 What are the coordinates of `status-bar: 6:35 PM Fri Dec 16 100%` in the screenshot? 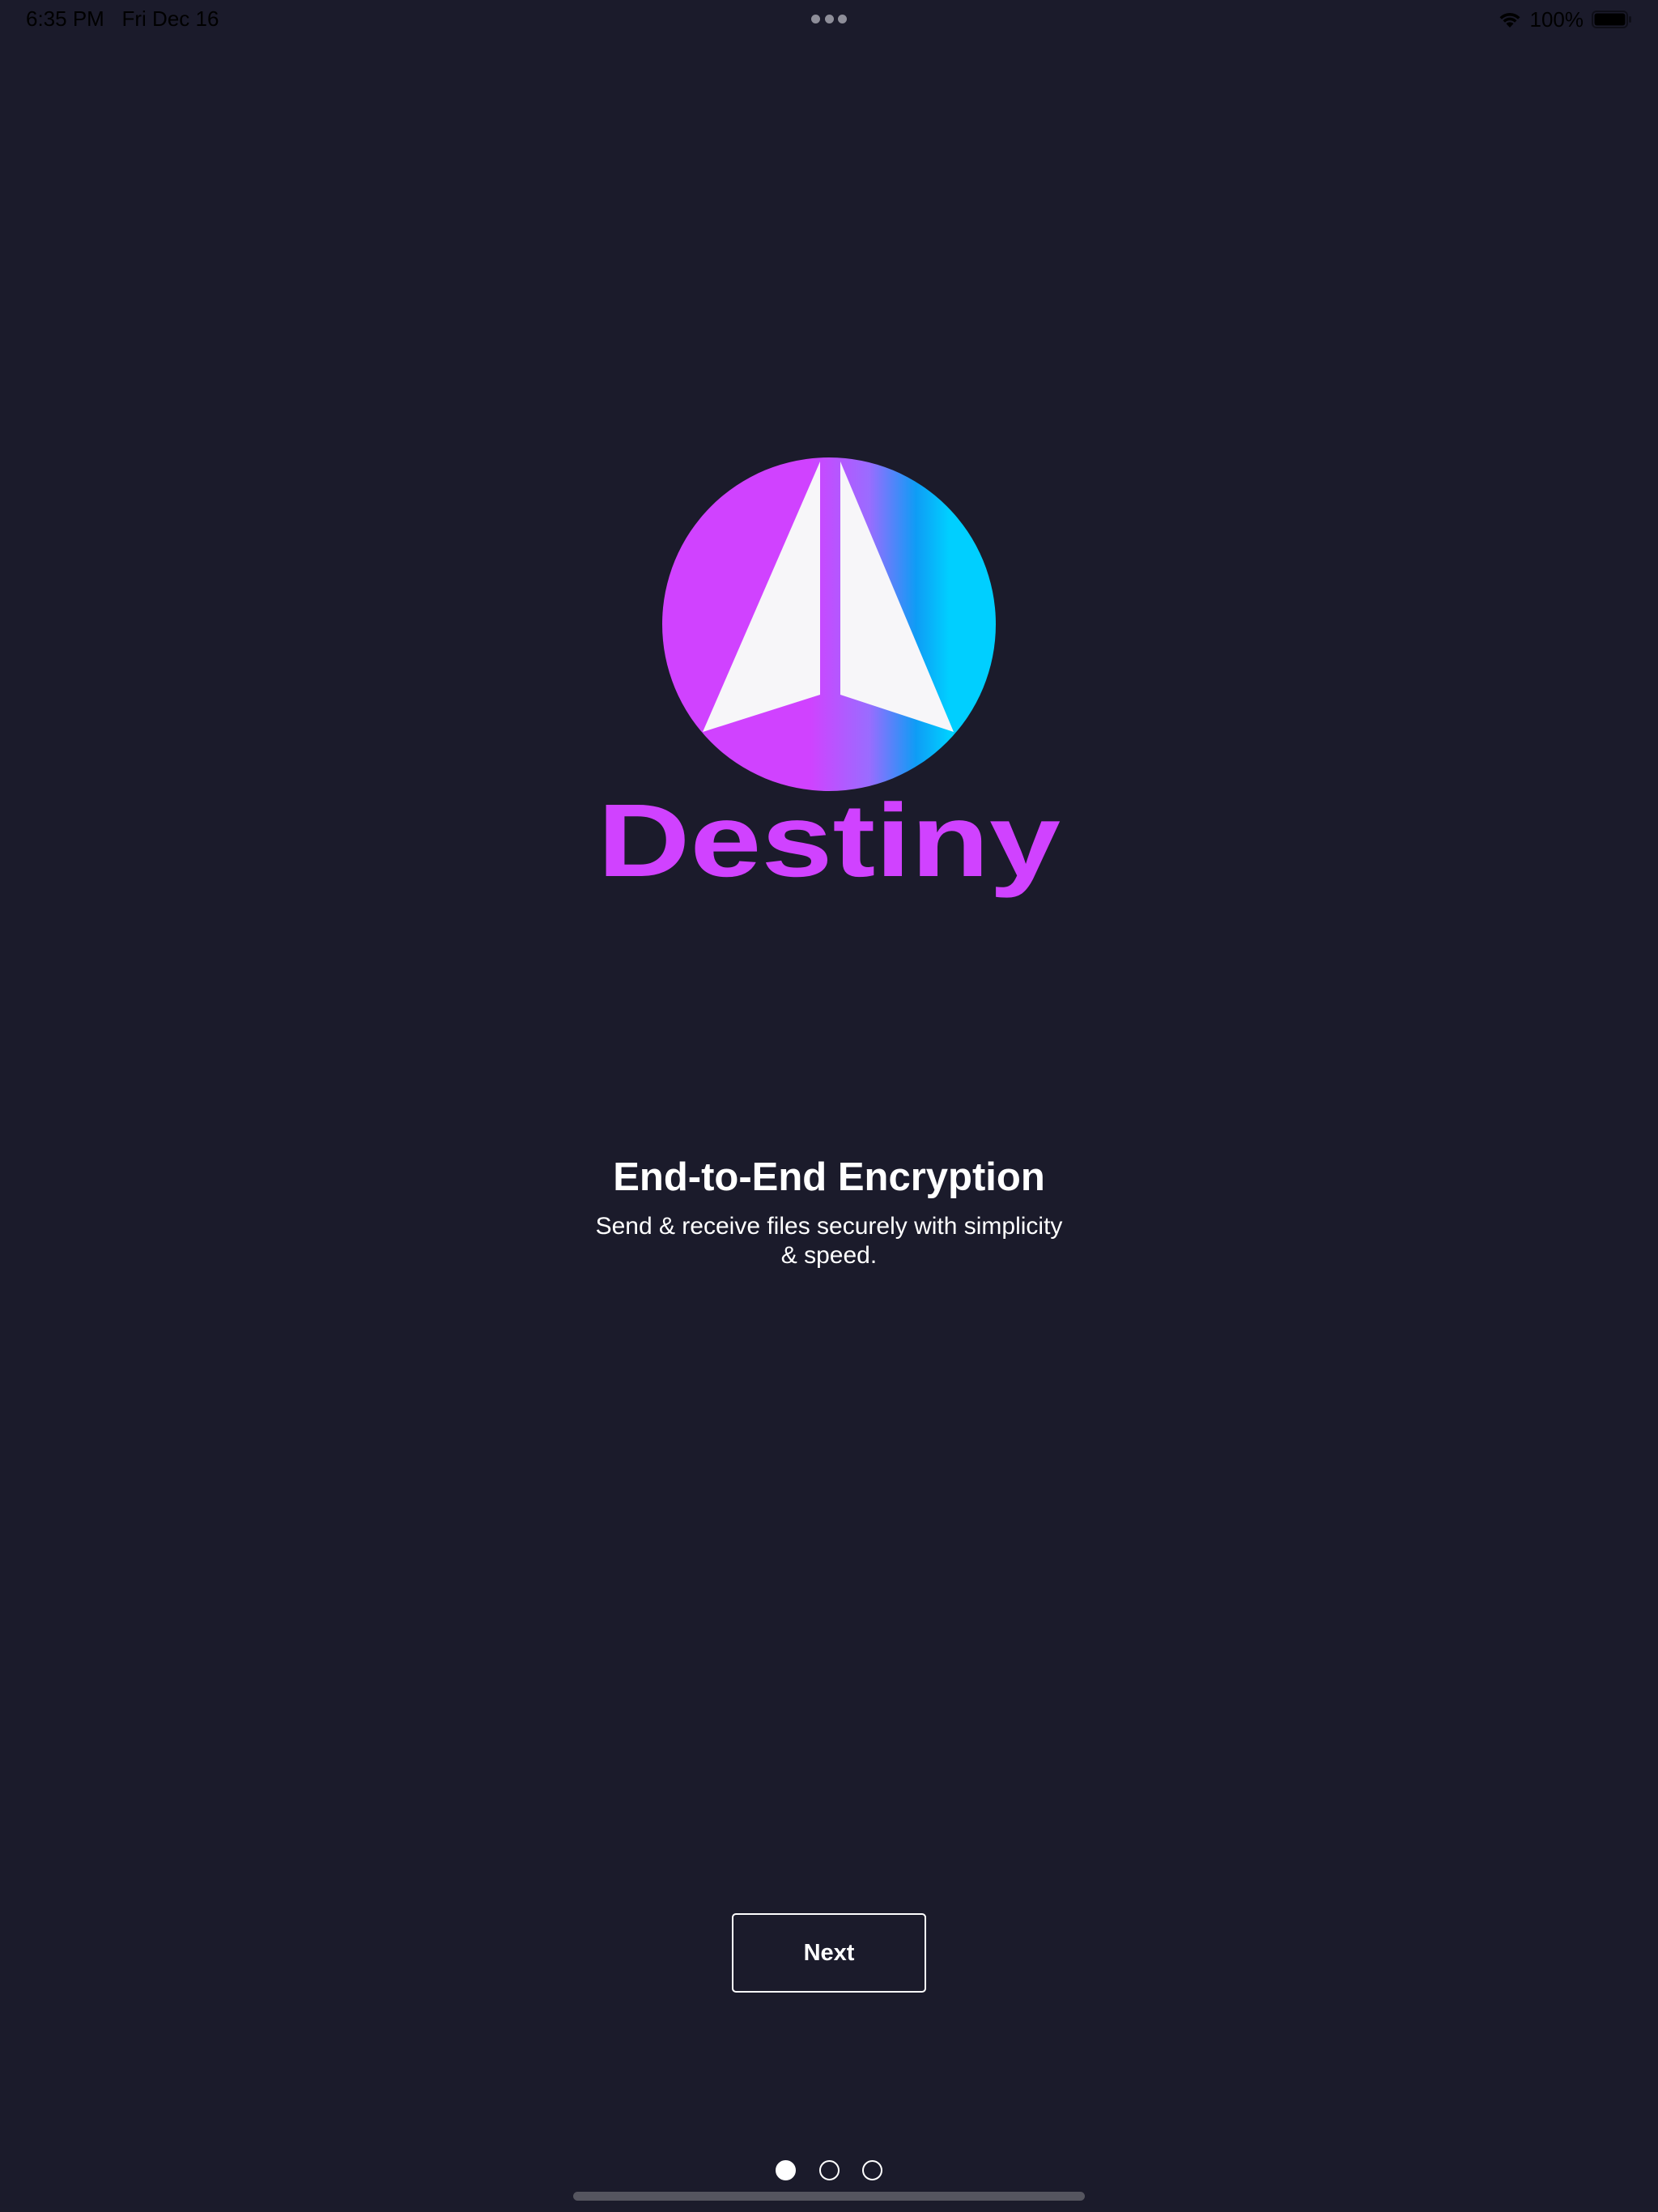 It's located at (829, 19).